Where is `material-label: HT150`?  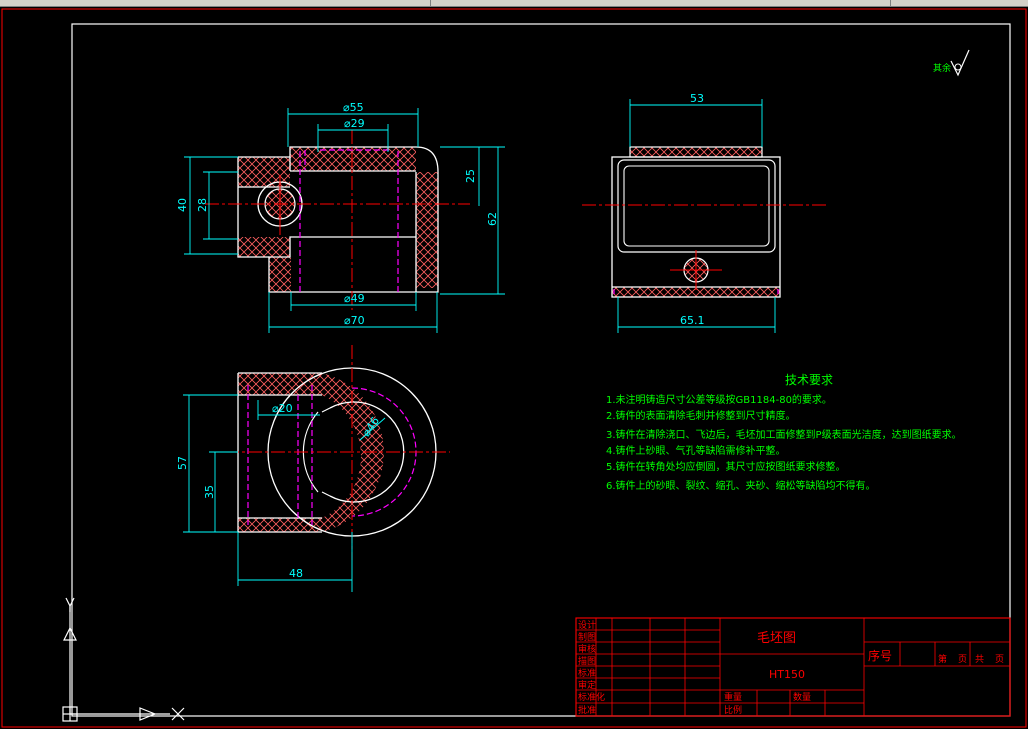
material-label: HT150 is located at coordinates (787, 674).